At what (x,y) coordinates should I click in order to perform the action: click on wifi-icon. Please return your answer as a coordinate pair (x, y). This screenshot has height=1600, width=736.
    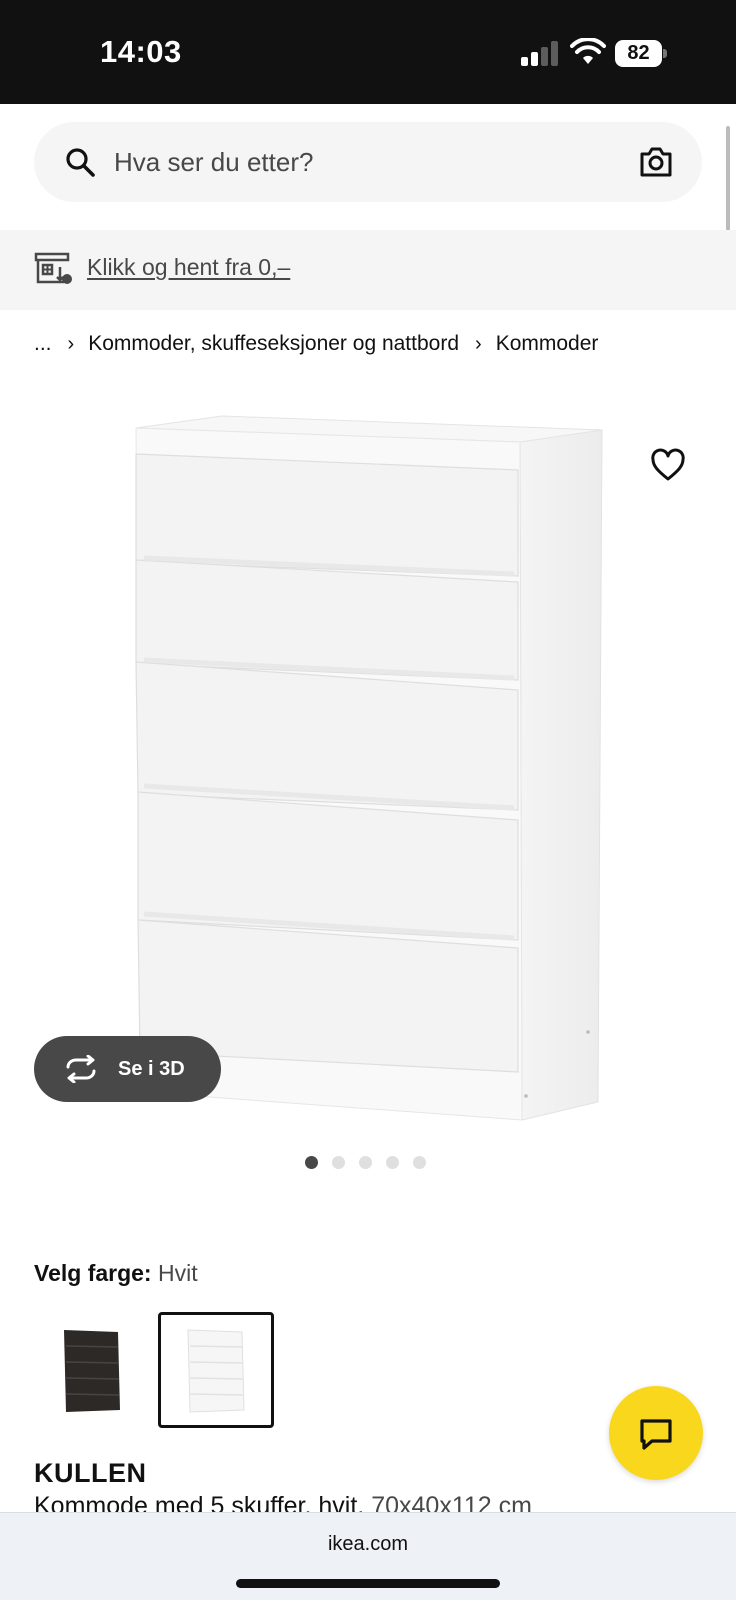
    Looking at the image, I should click on (588, 51).